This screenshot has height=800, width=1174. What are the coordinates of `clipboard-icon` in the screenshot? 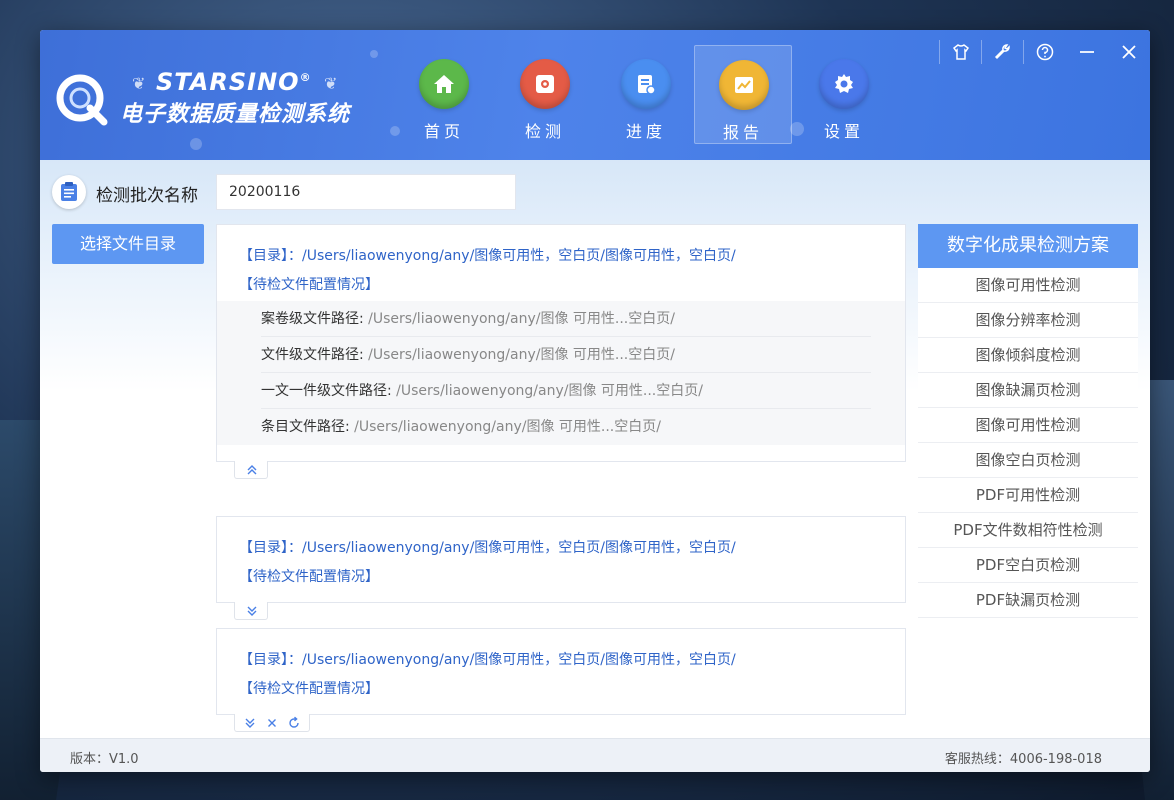 It's located at (69, 191).